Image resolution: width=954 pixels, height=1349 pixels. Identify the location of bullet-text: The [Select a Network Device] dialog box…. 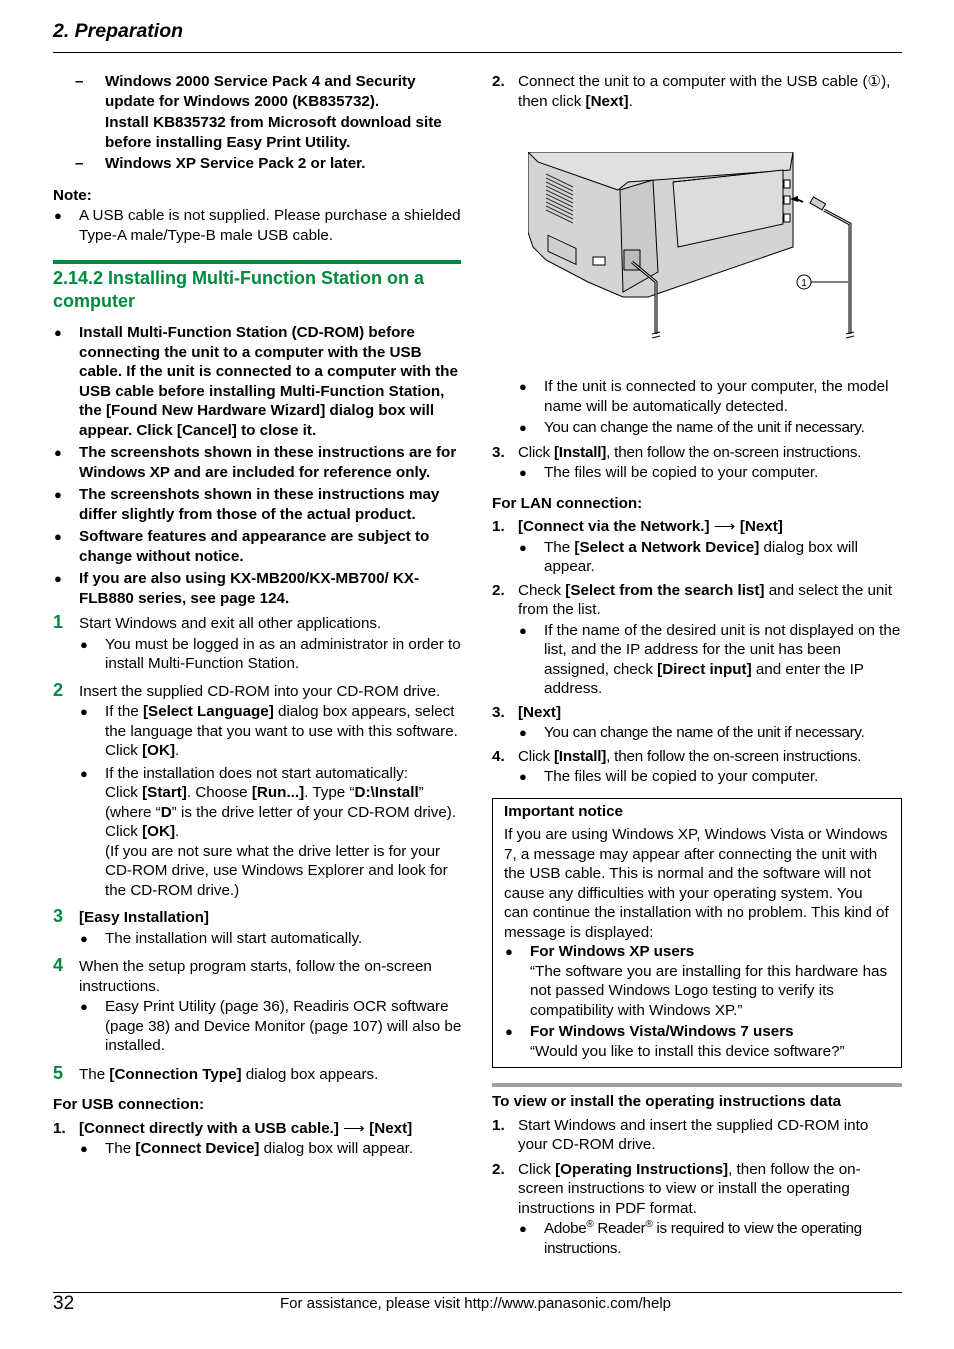
(701, 557).